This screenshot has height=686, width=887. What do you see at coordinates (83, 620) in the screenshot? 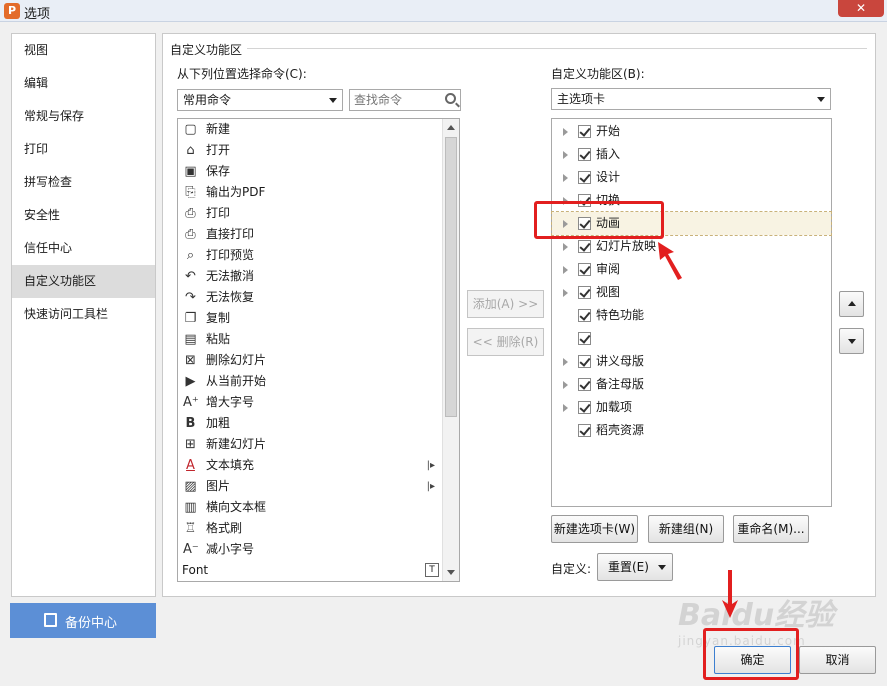
I see `backup-center-button: 备份中心` at bounding box center [83, 620].